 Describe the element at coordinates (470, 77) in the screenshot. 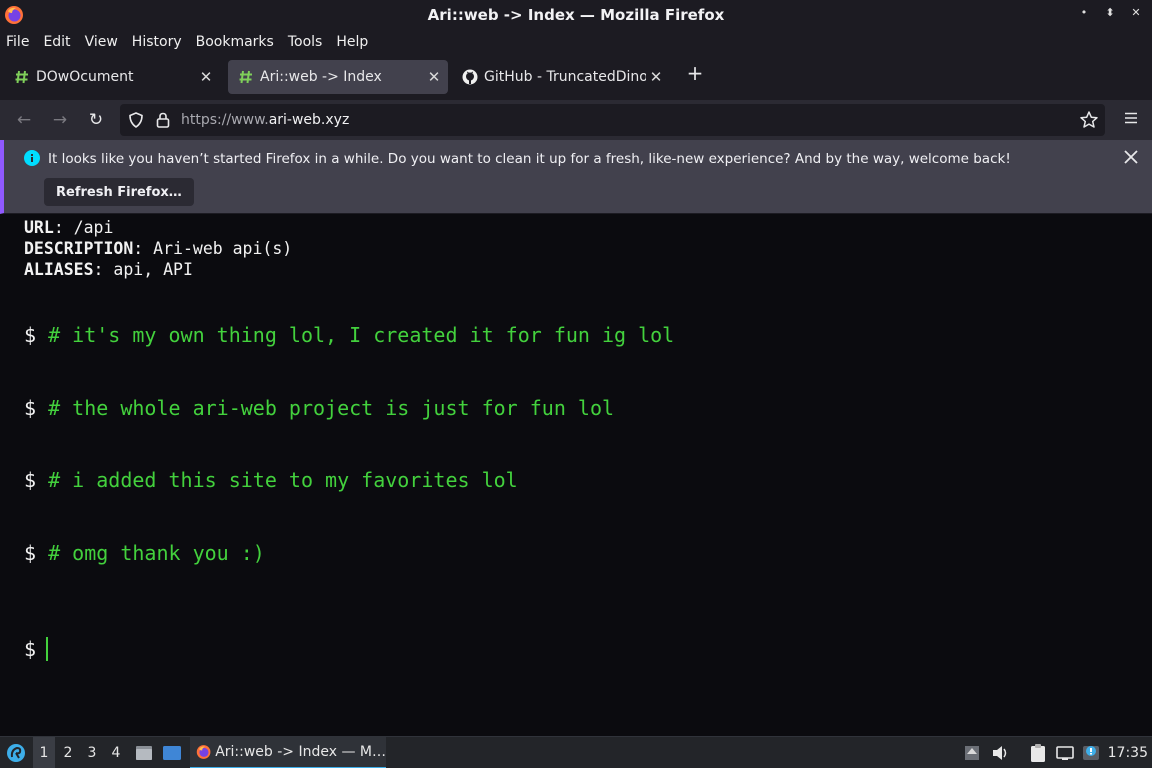

I see `github-icon` at that location.